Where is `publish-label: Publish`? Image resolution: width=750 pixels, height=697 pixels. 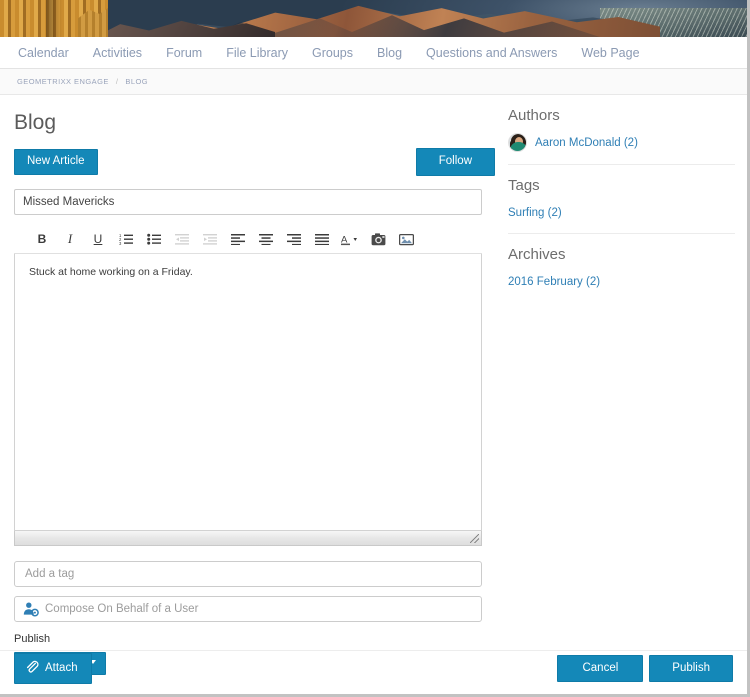
publish-label: Publish is located at coordinates (32, 638).